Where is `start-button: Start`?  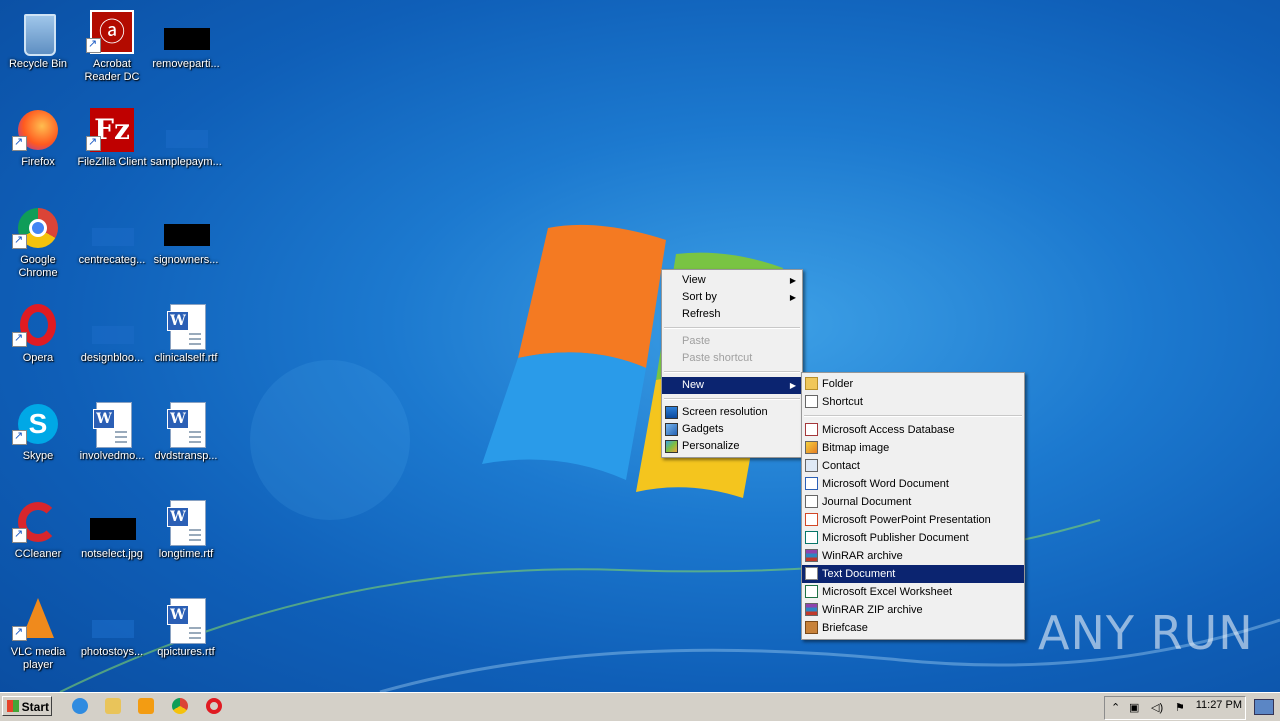
start-button: Start is located at coordinates (27, 706).